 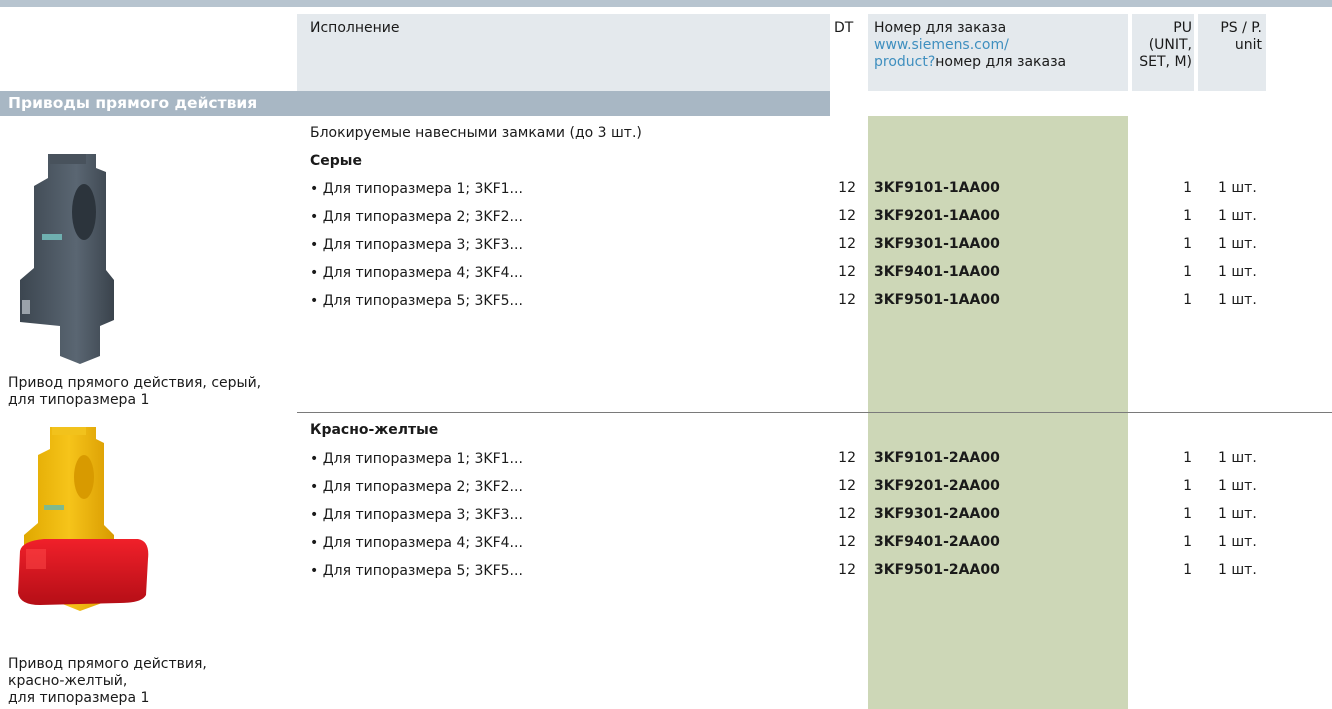 I want to click on row-order-code: 3KF9101-2AA00, so click(x=937, y=458).